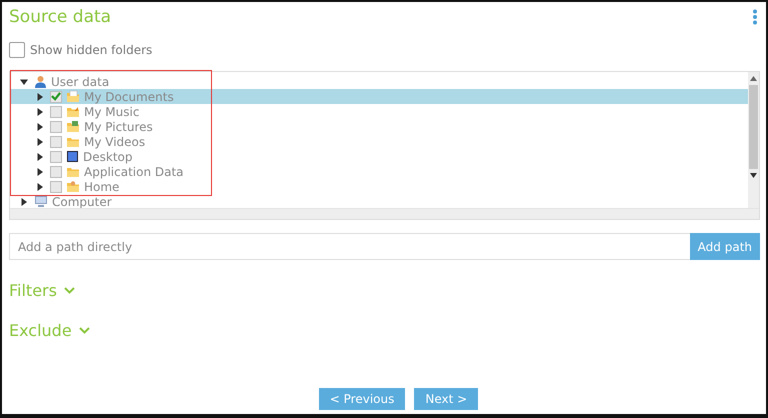 This screenshot has width=768, height=418. I want to click on user-icon, so click(40, 81).